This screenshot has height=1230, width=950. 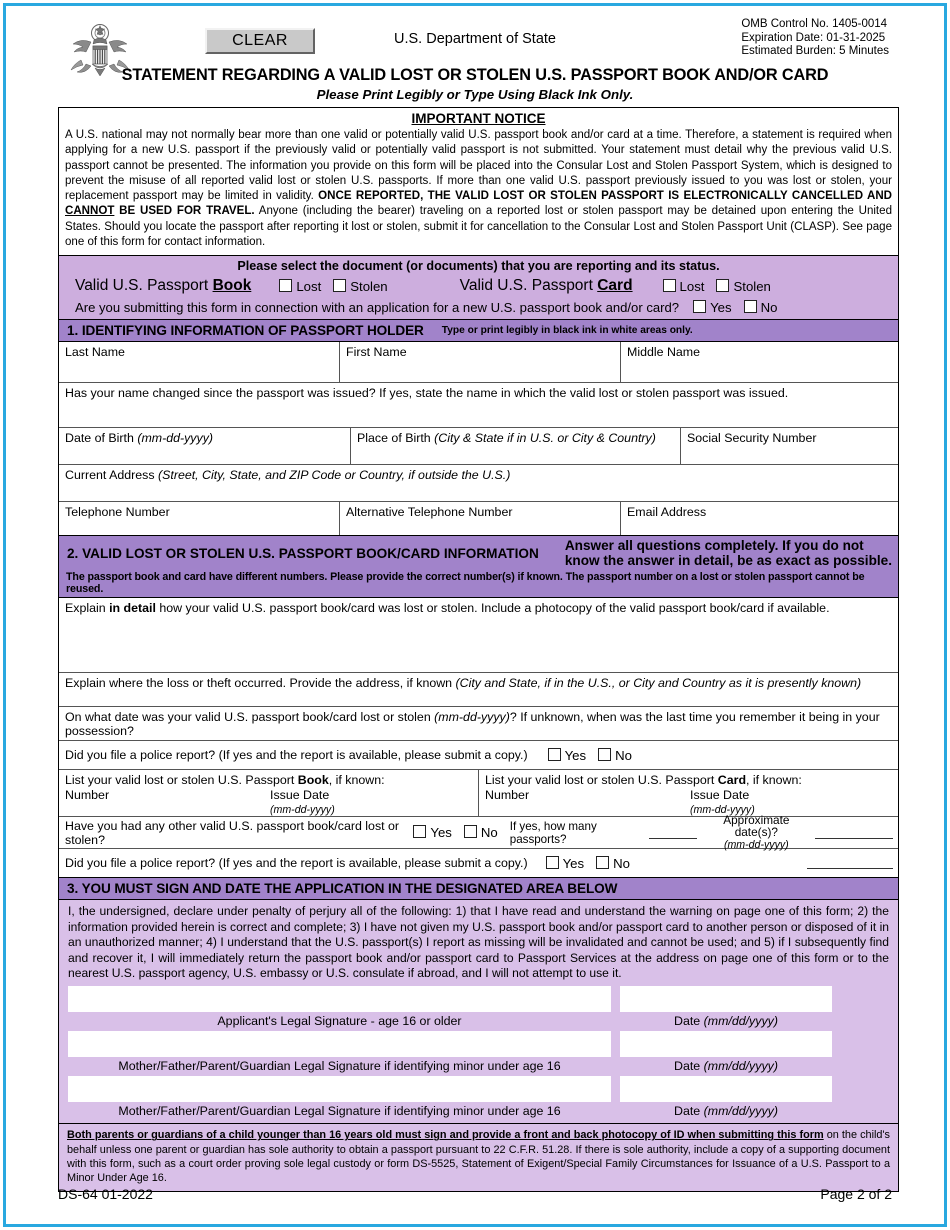 I want to click on omb-expiration-date: Expiration Date: 01-31-2025, so click(x=813, y=37).